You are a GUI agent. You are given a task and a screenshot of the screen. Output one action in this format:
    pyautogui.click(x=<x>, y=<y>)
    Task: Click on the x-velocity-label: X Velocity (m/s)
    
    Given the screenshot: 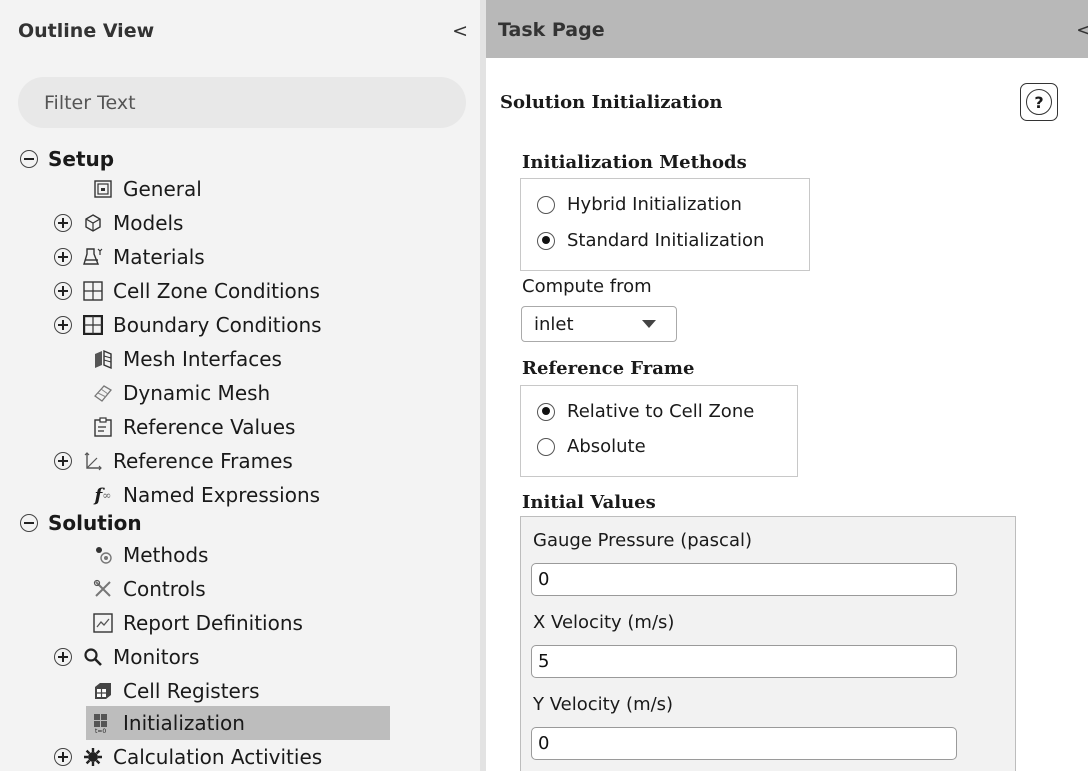 What is the action you would take?
    pyautogui.click(x=604, y=622)
    